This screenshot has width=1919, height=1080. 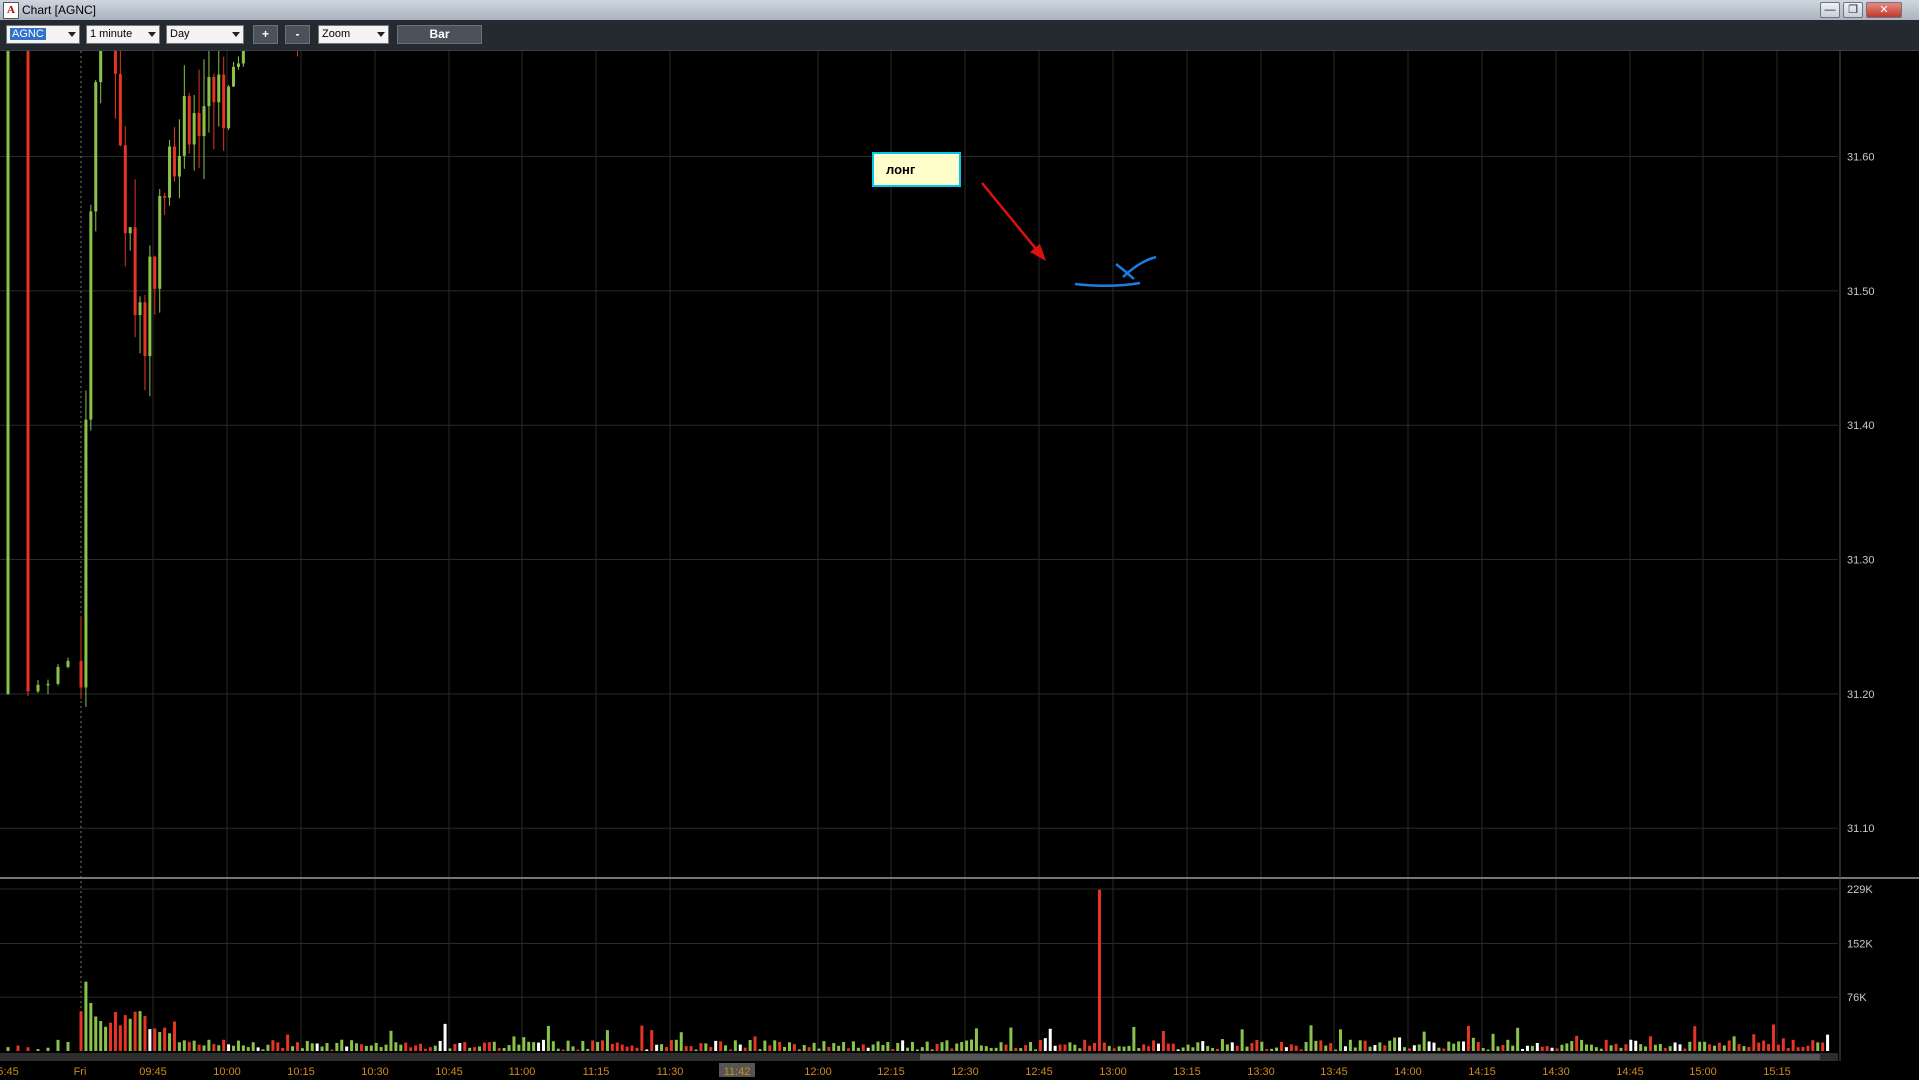 What do you see at coordinates (818, 1072) in the screenshot?
I see `time-tick-label: 12:00` at bounding box center [818, 1072].